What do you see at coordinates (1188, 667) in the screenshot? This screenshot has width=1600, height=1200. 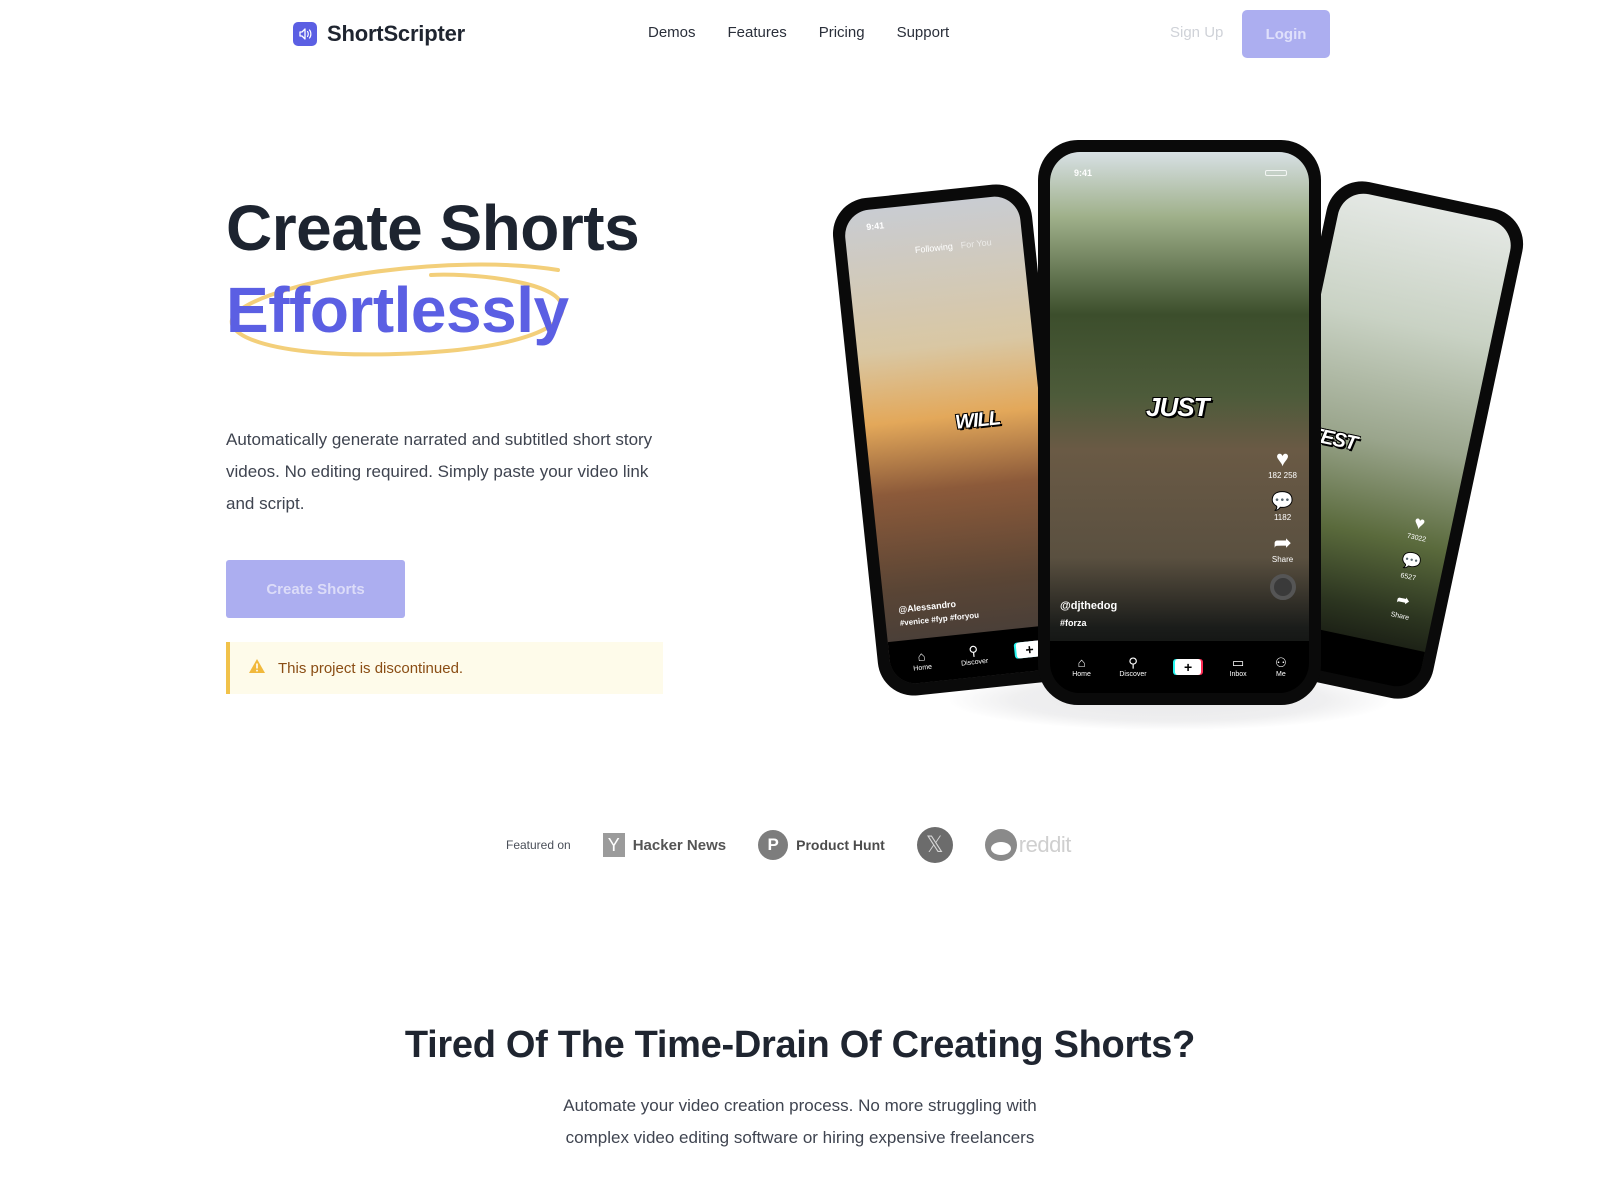 I see `create-plus-icon: +` at bounding box center [1188, 667].